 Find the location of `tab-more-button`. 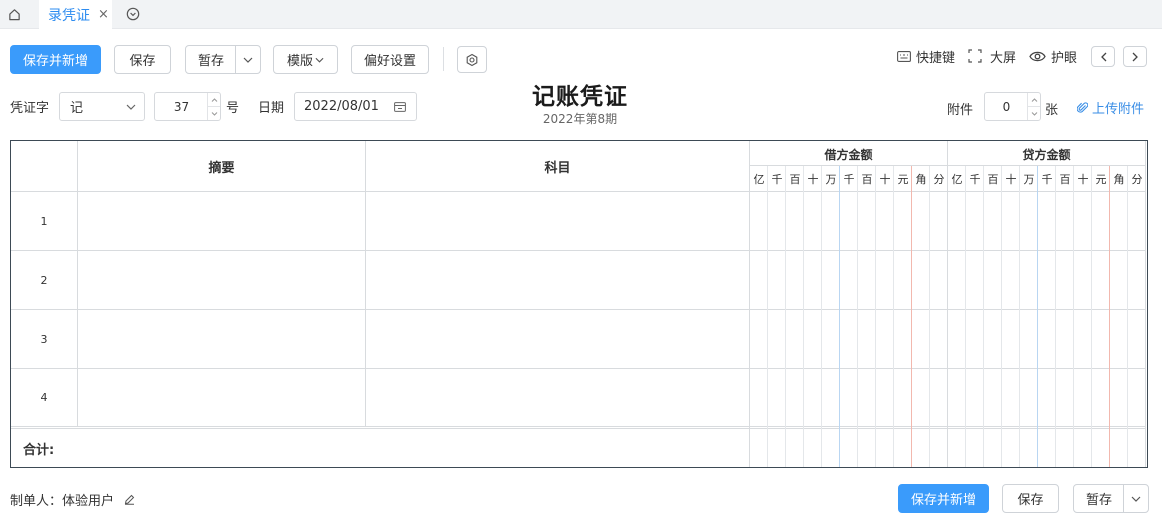

tab-more-button is located at coordinates (133, 14).